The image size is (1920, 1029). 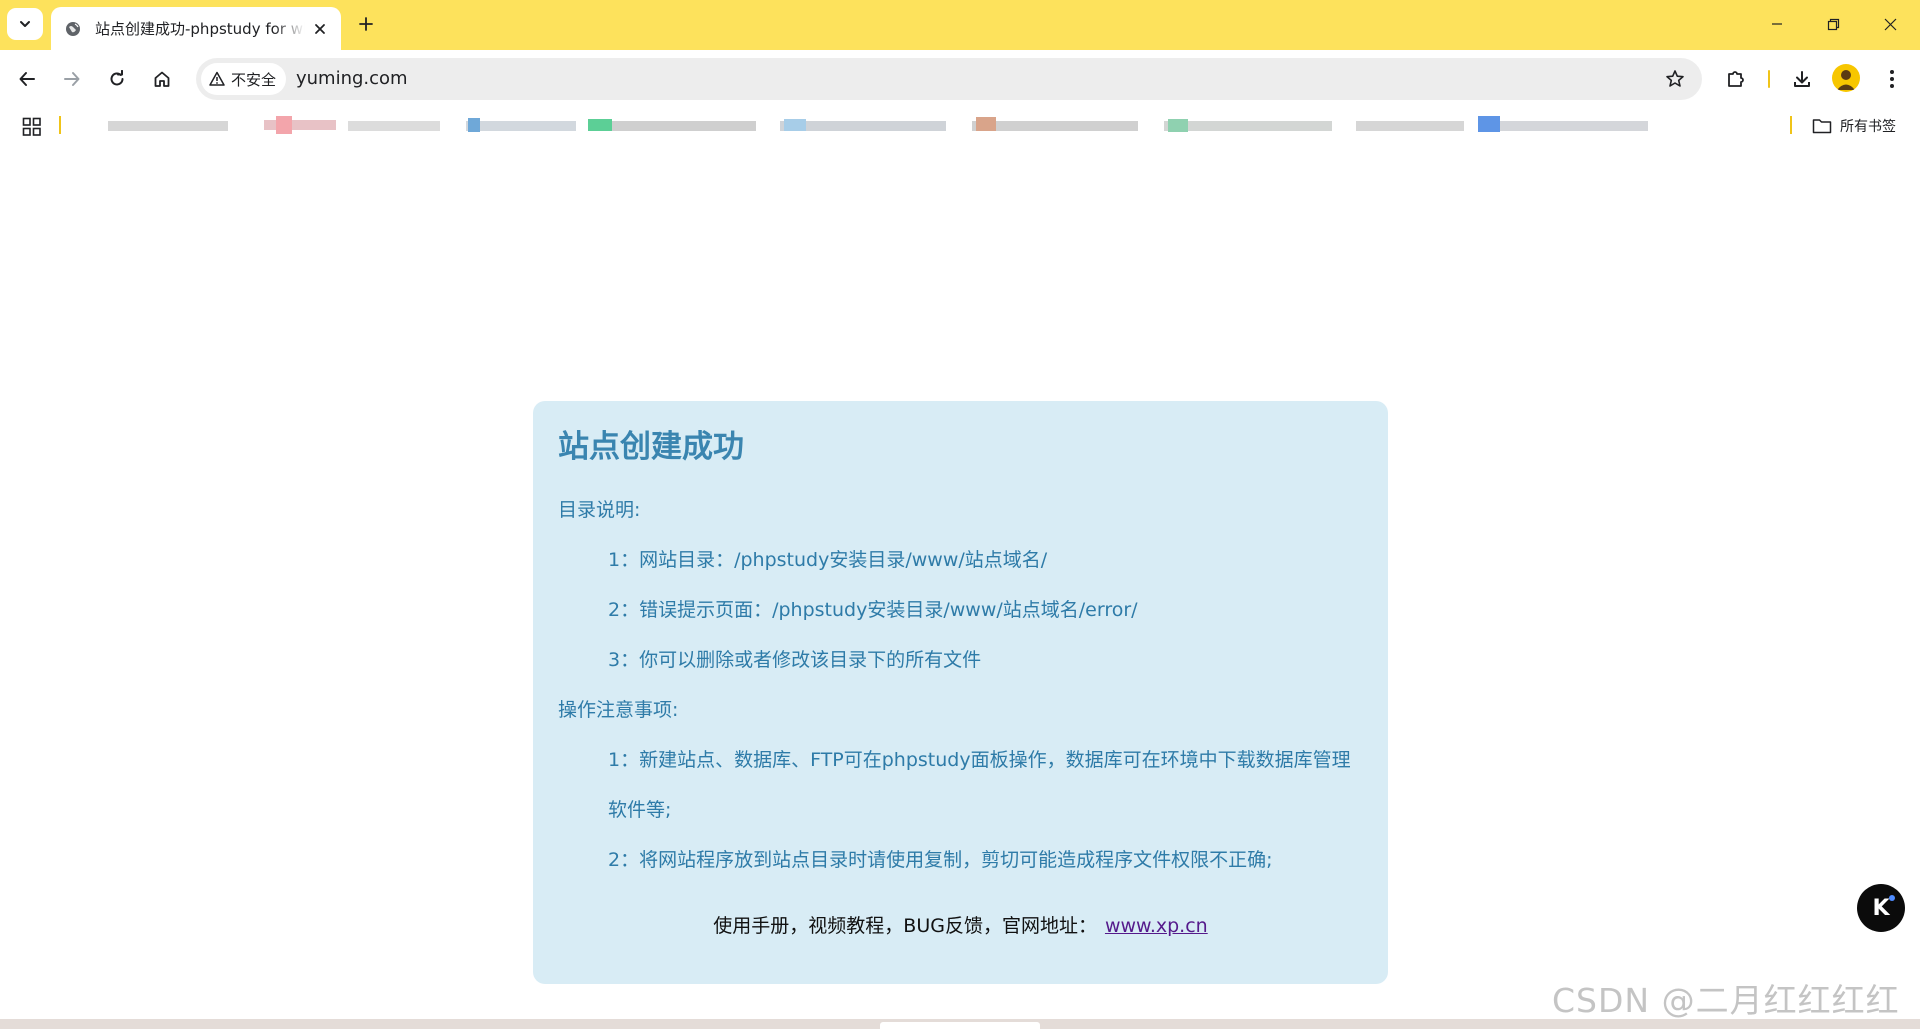 I want to click on download-icon, so click(x=1802, y=79).